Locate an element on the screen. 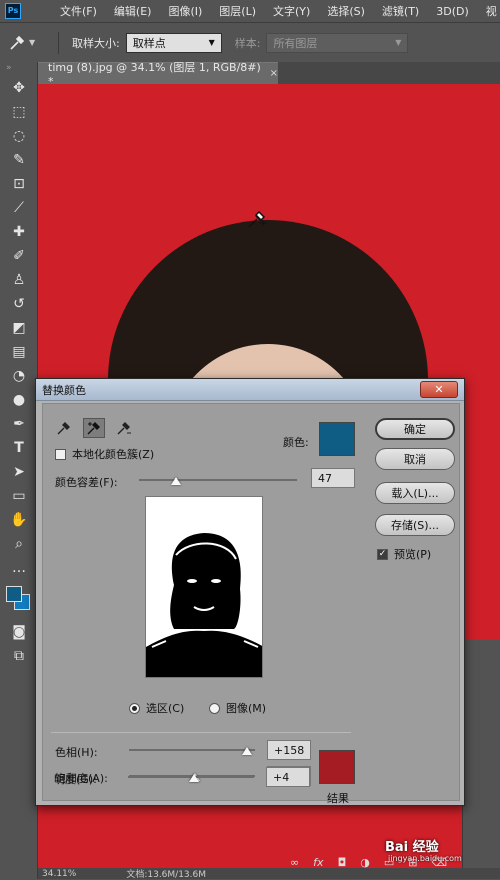  zoom-tool-icon: ⌕ is located at coordinates (19, 544).